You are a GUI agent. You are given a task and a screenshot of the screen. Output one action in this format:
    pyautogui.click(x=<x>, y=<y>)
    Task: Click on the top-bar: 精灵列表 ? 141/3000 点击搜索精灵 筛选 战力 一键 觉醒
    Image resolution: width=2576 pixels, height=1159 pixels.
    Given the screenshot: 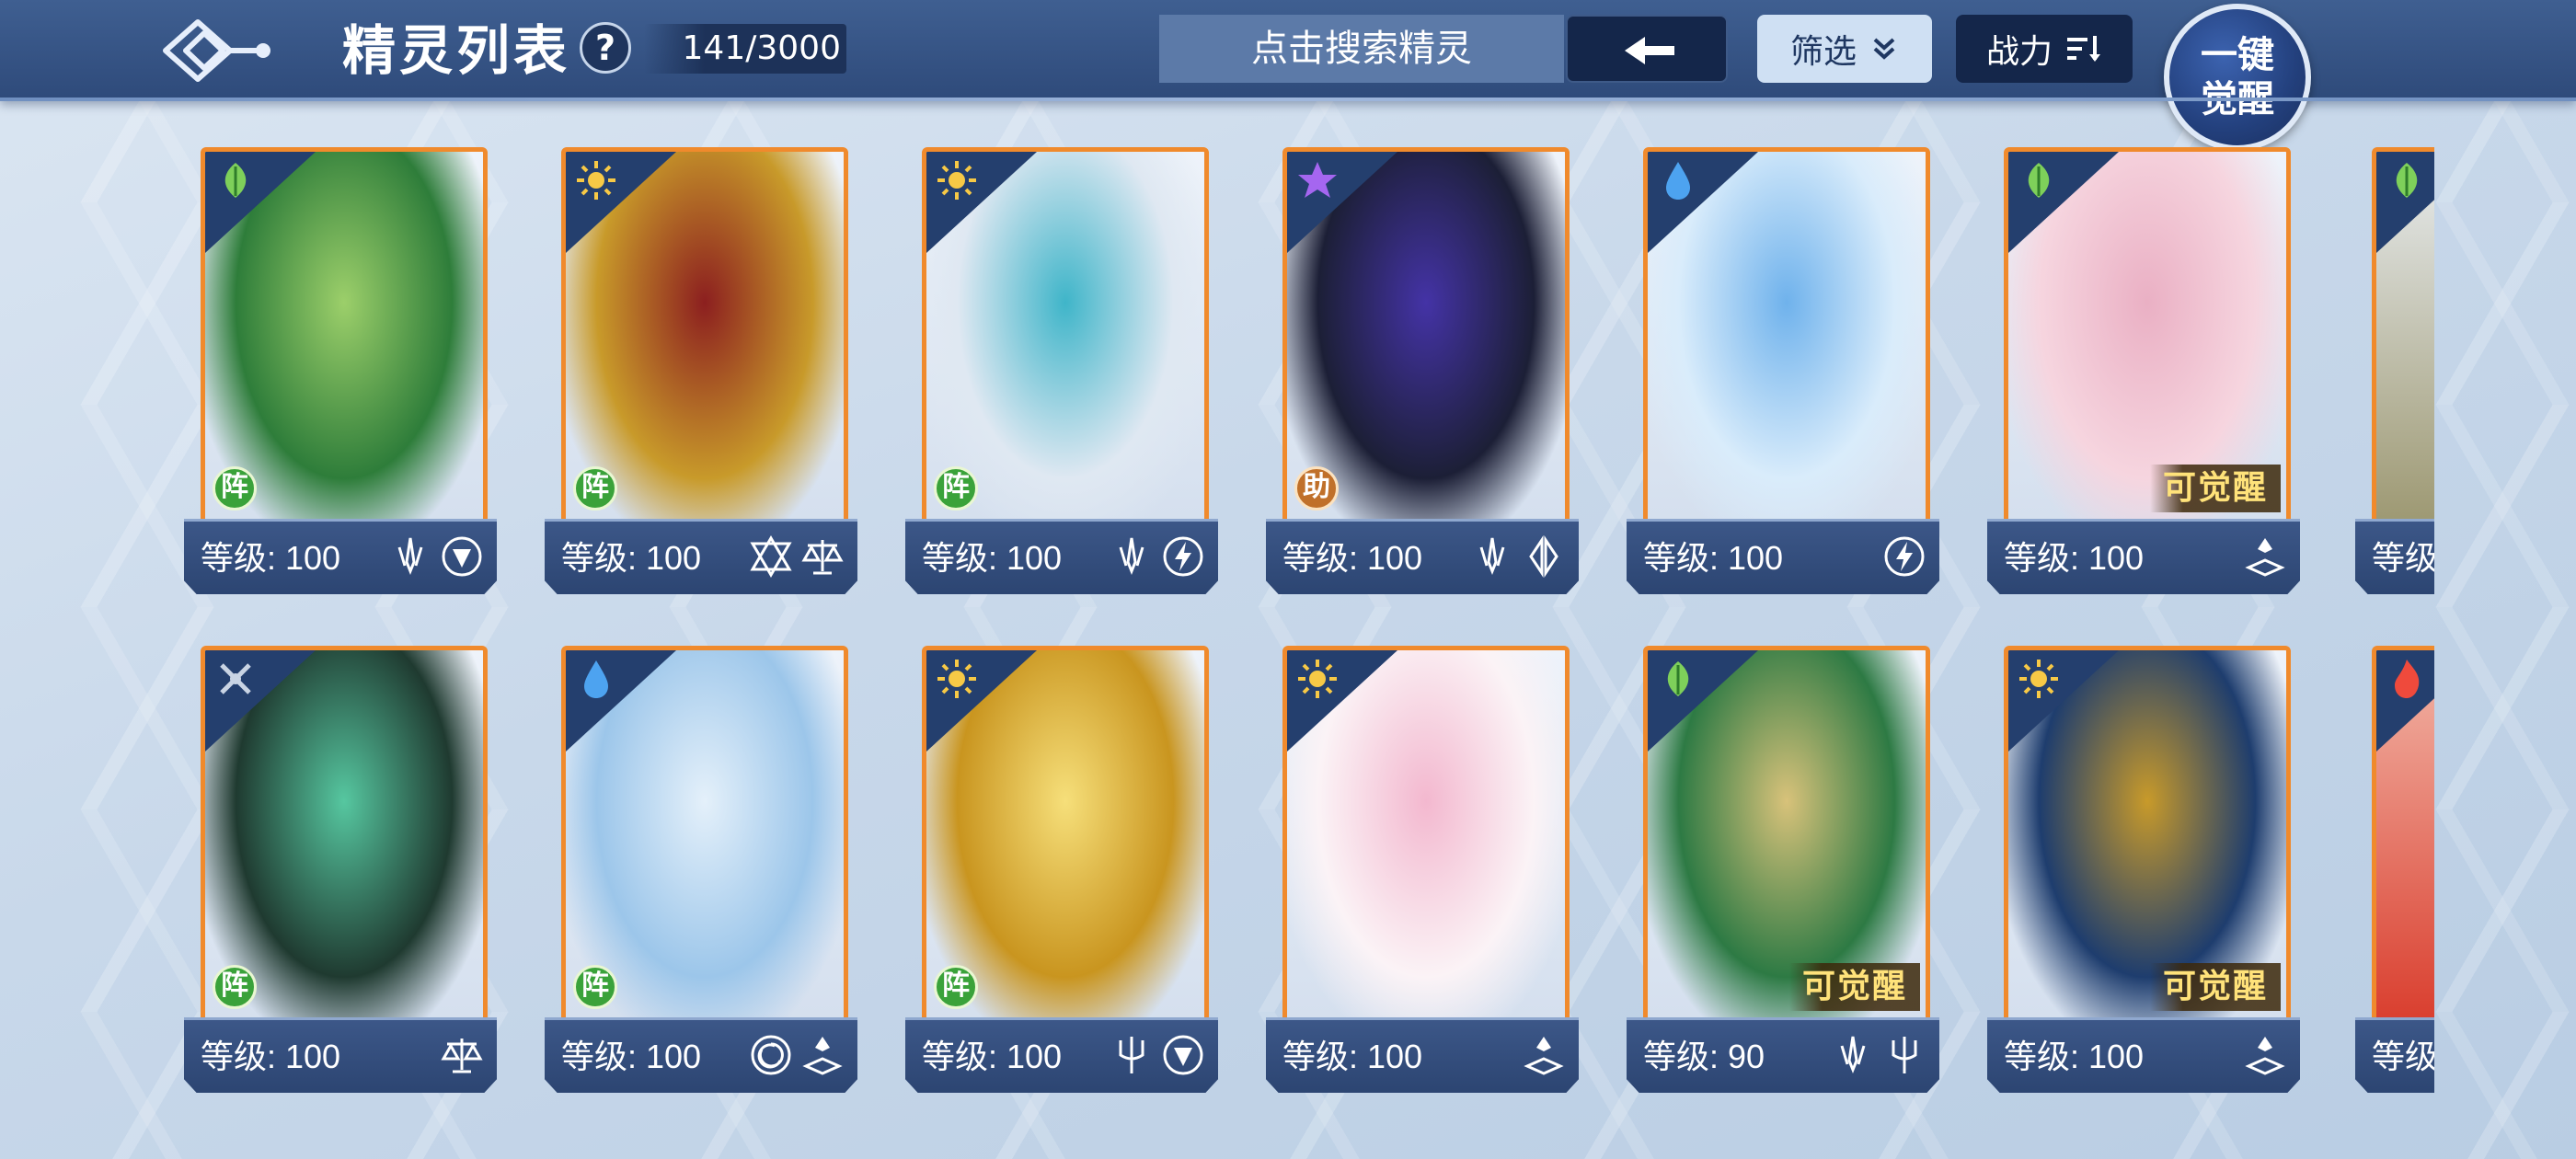 What is the action you would take?
    pyautogui.click(x=1288, y=75)
    